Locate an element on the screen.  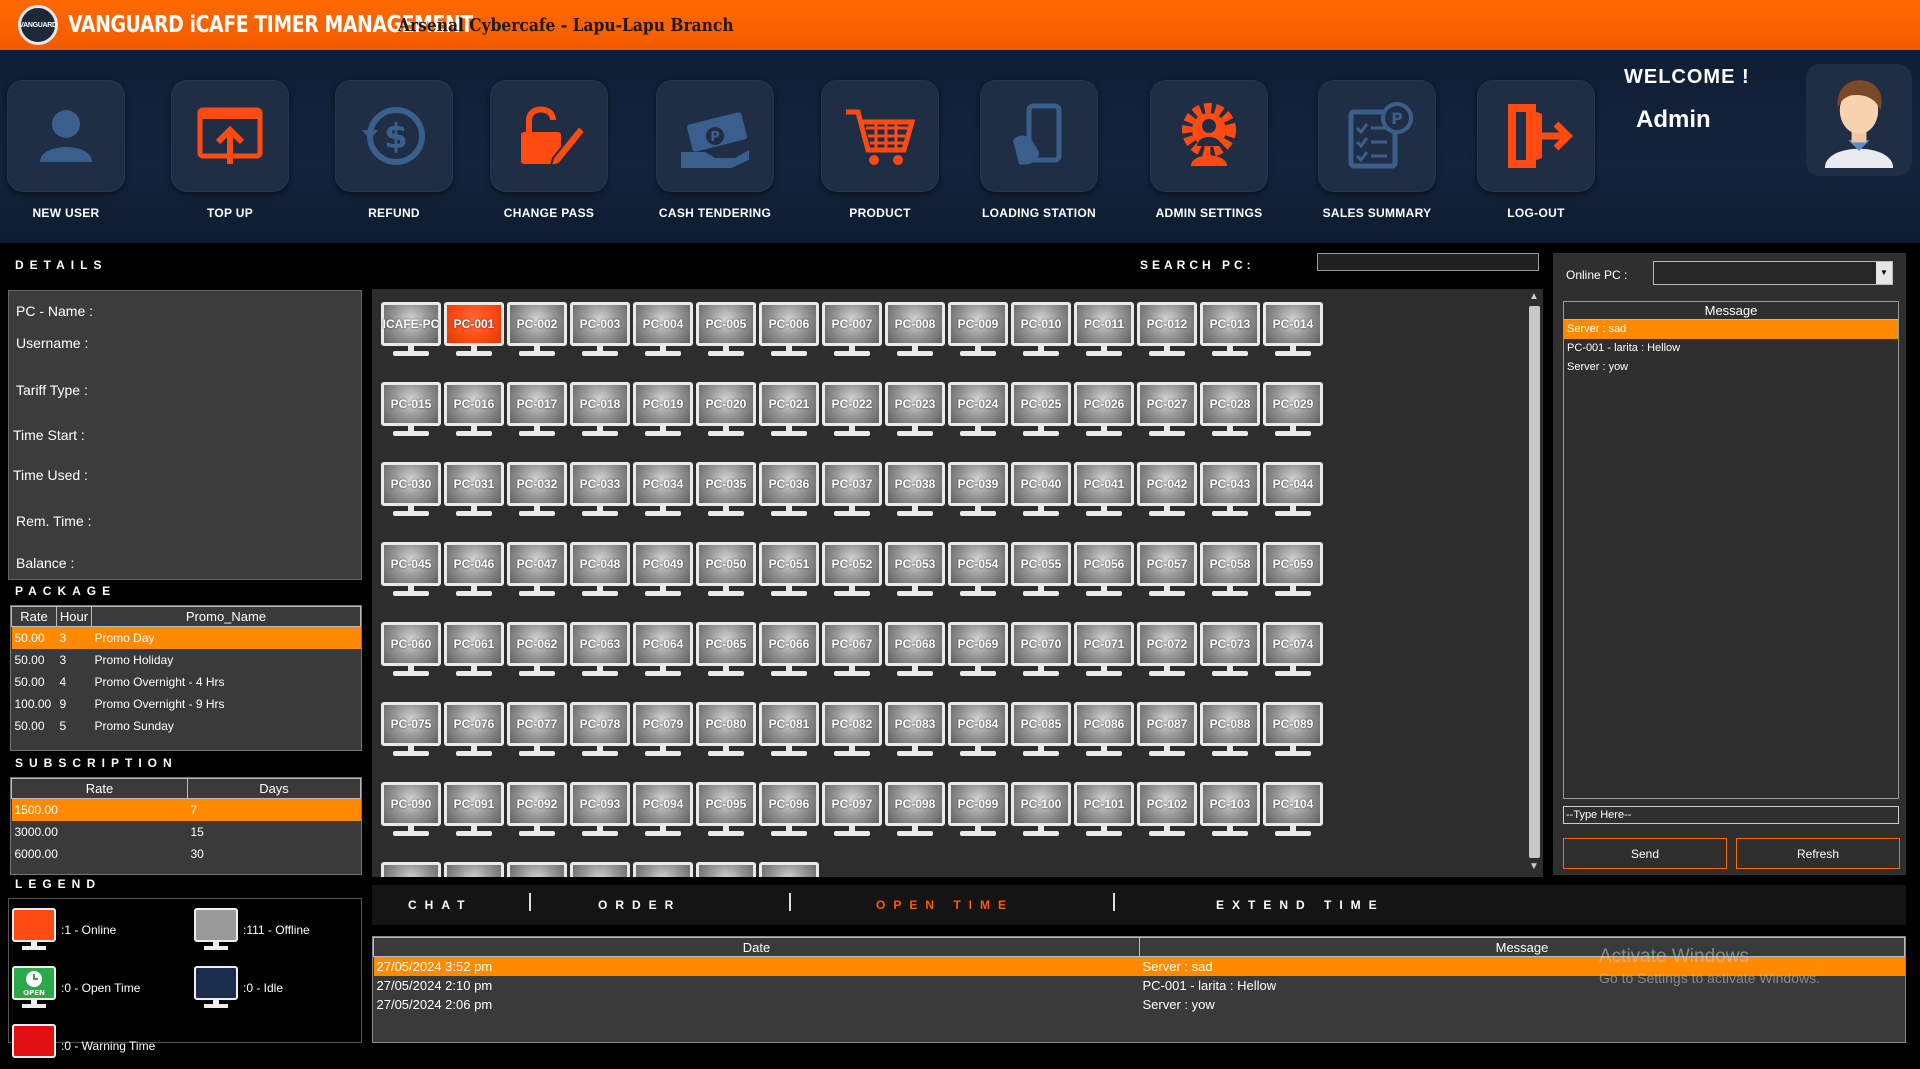
pc-tile: PC-047 is located at coordinates (537, 571).